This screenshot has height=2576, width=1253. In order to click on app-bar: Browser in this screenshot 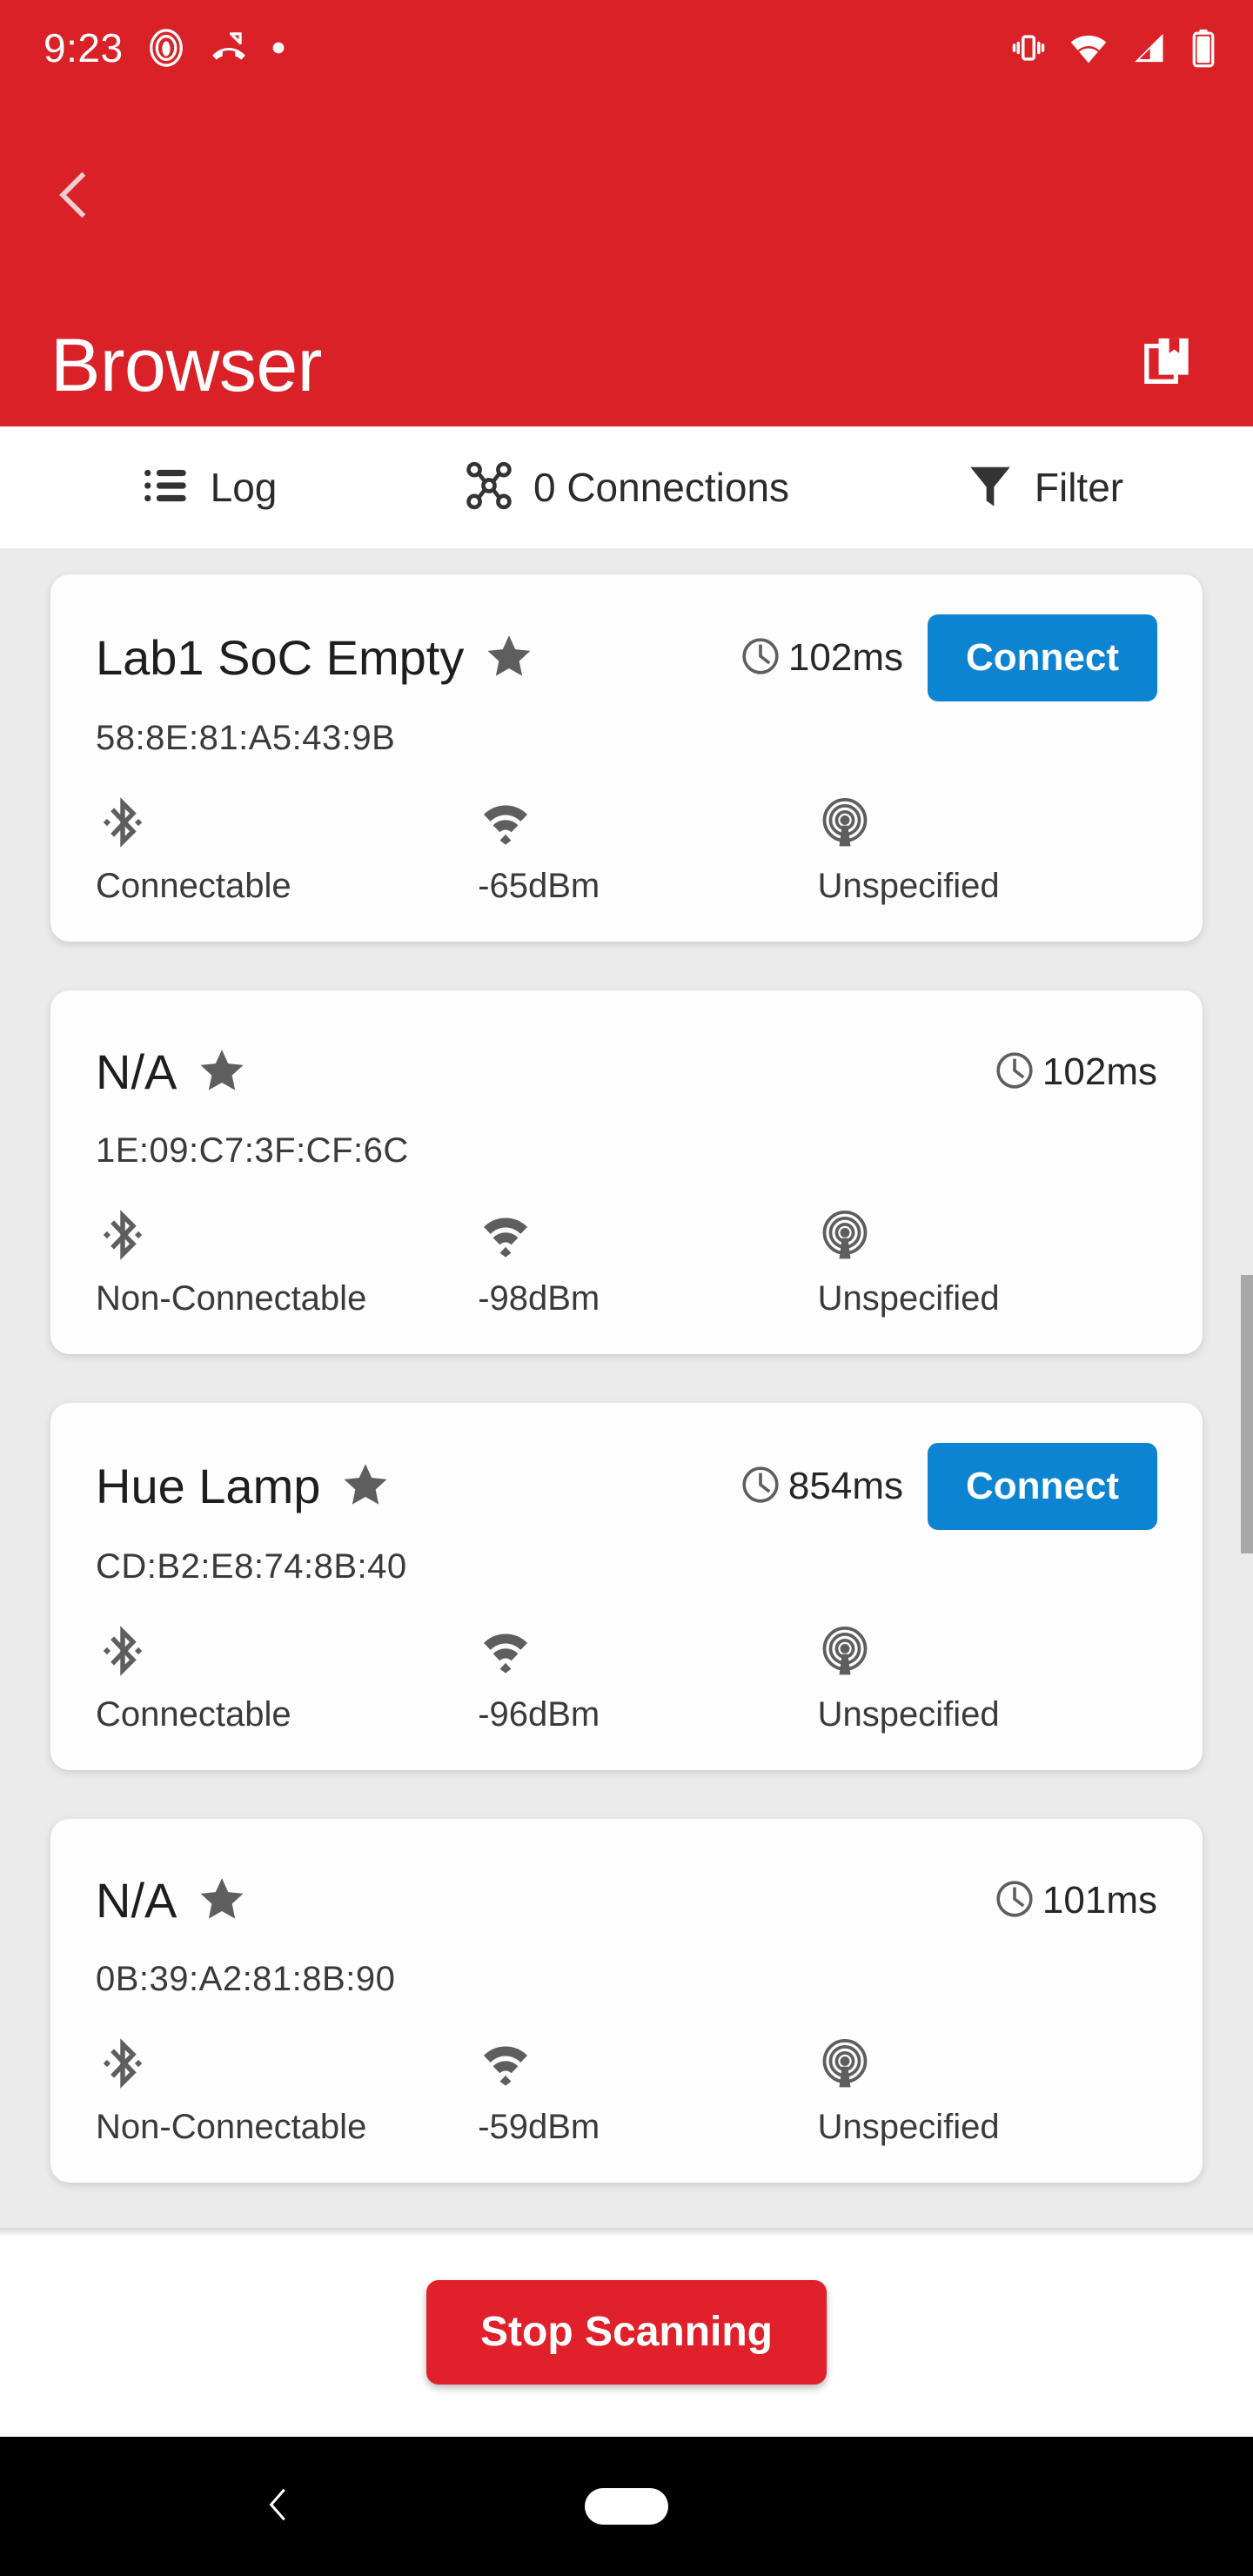, I will do `click(626, 261)`.